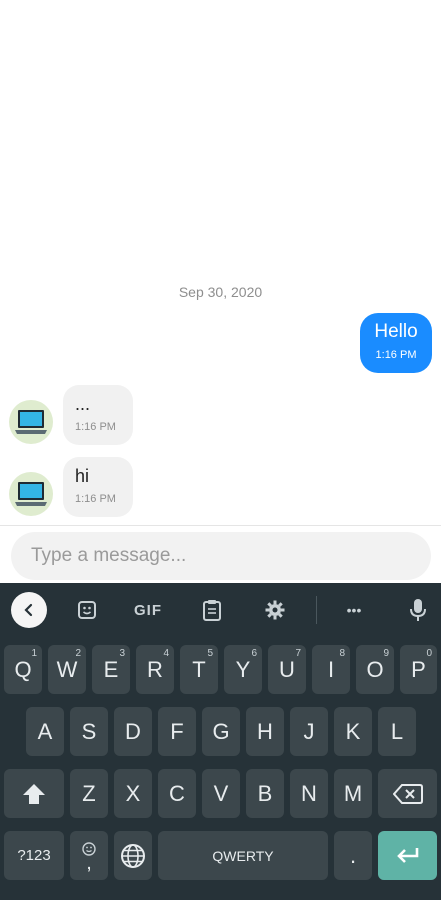  I want to click on globe-icon, so click(133, 855).